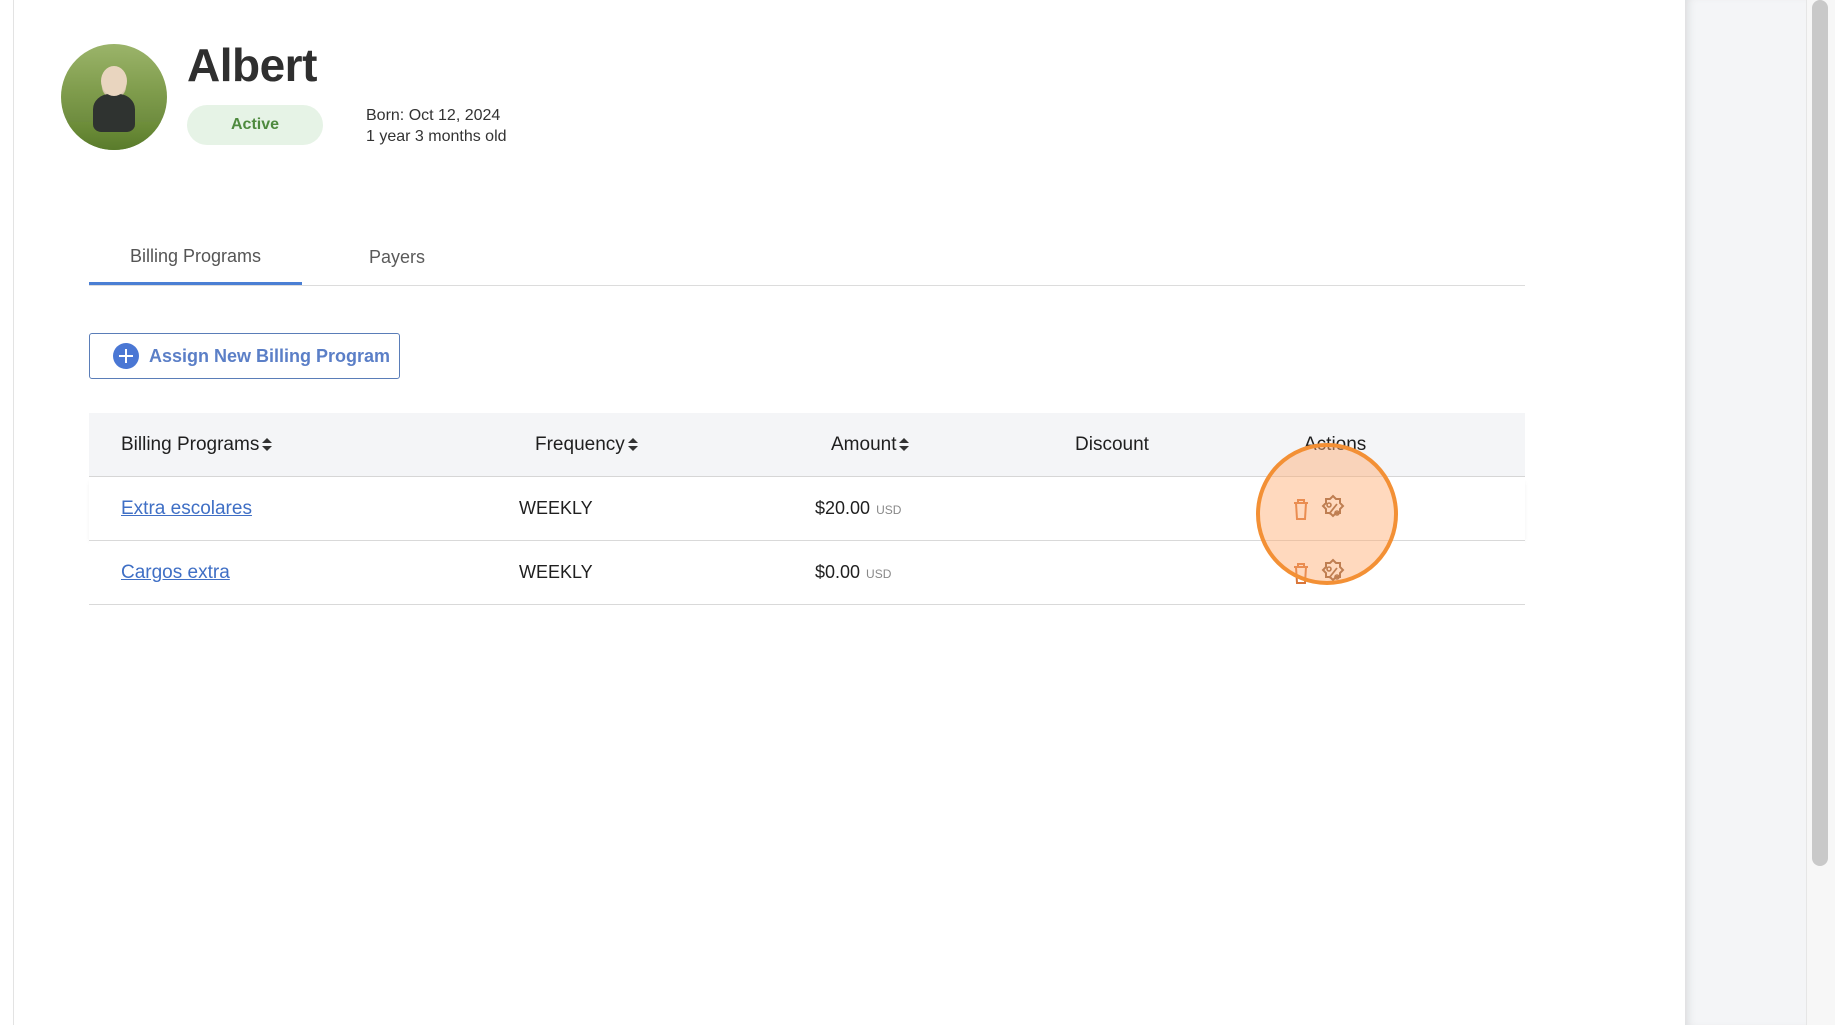  I want to click on tab-billing-programs: Billing Programs, so click(195, 257).